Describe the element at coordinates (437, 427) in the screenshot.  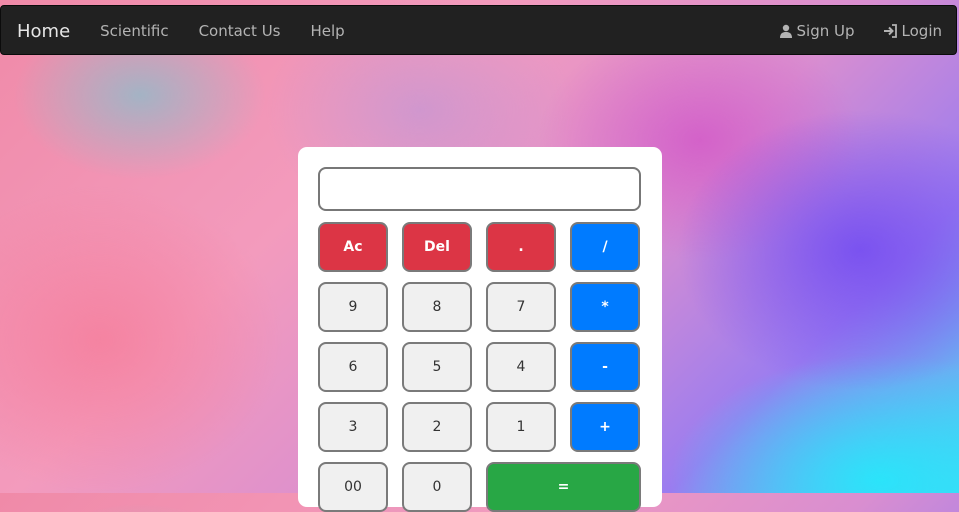
I see `digit-2-button: 2` at that location.